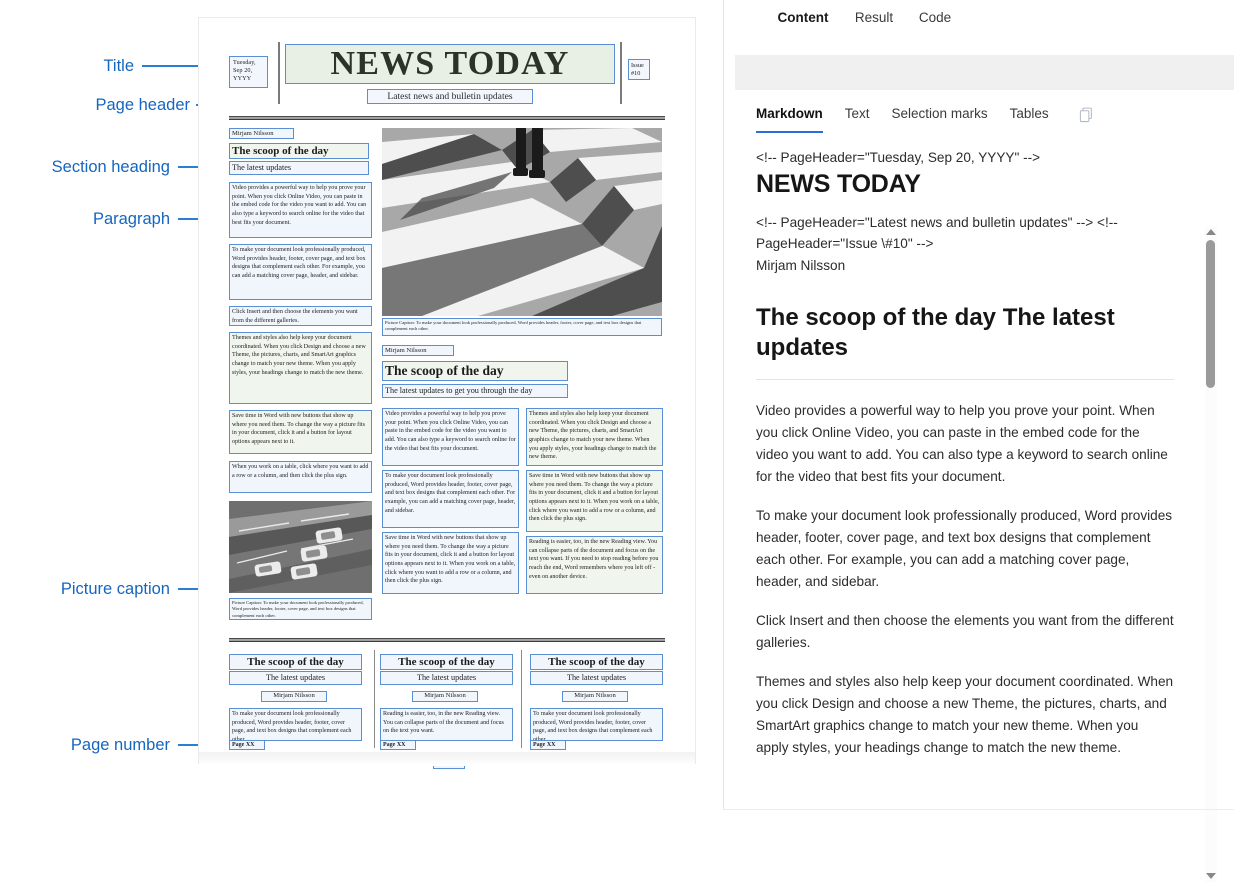  I want to click on scroll-up-arrow-icon, so click(1211, 232).